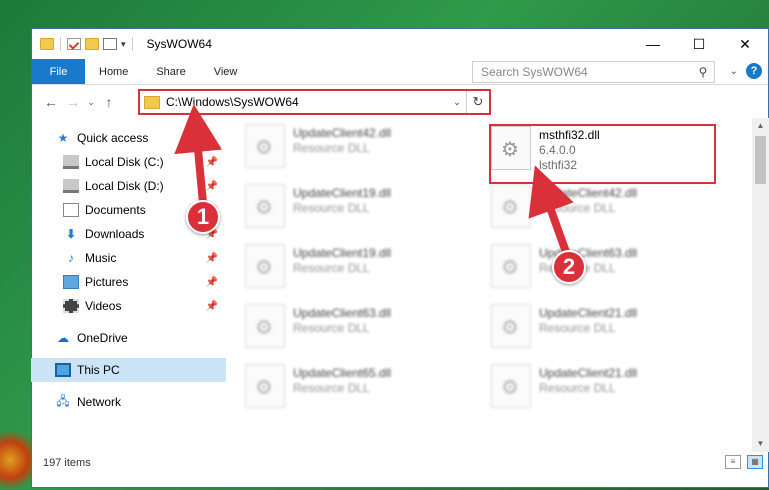 This screenshot has height=490, width=769. I want to click on view-properties-icon, so click(110, 44).